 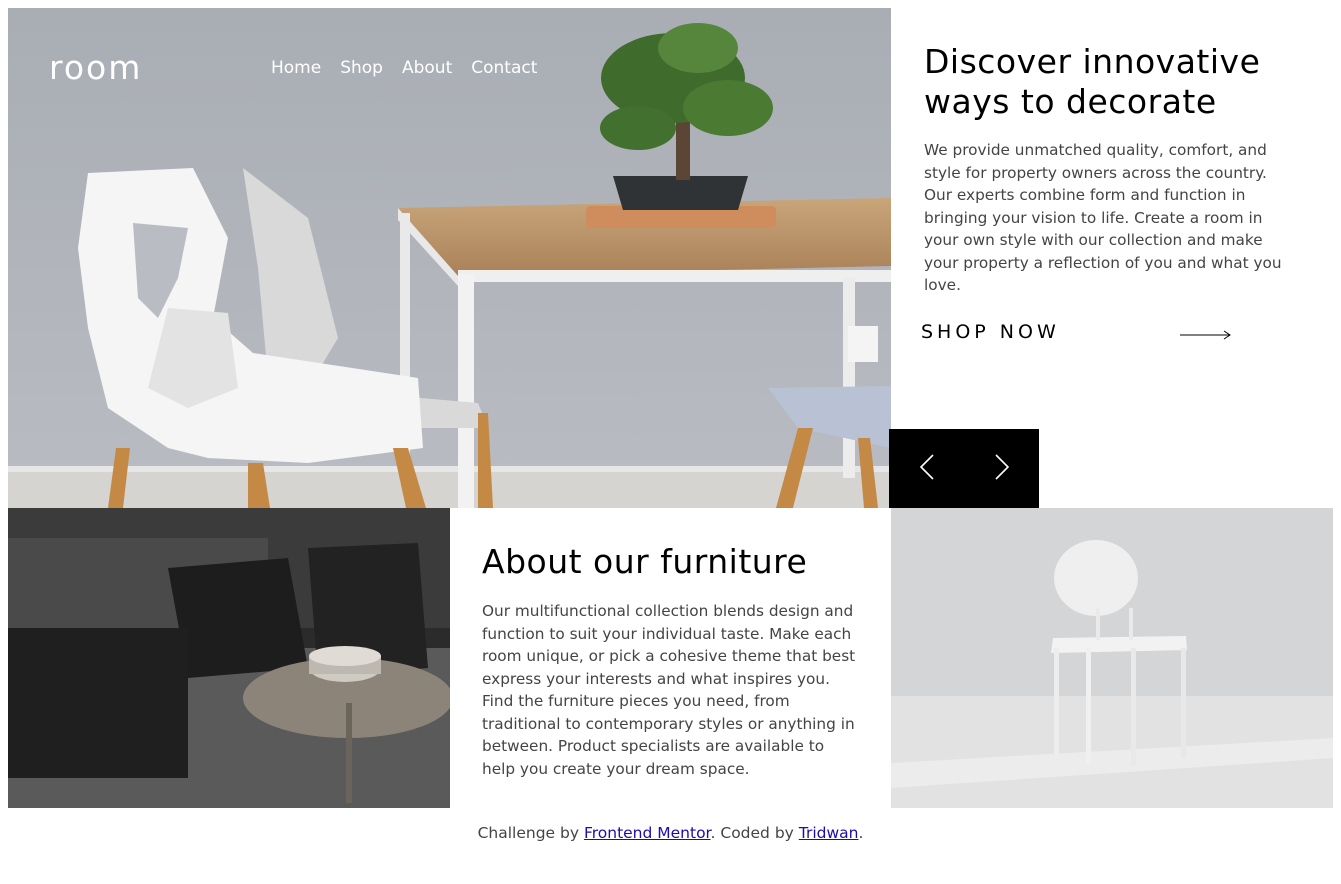 I want to click on author-link: Tridwan, so click(x=829, y=833).